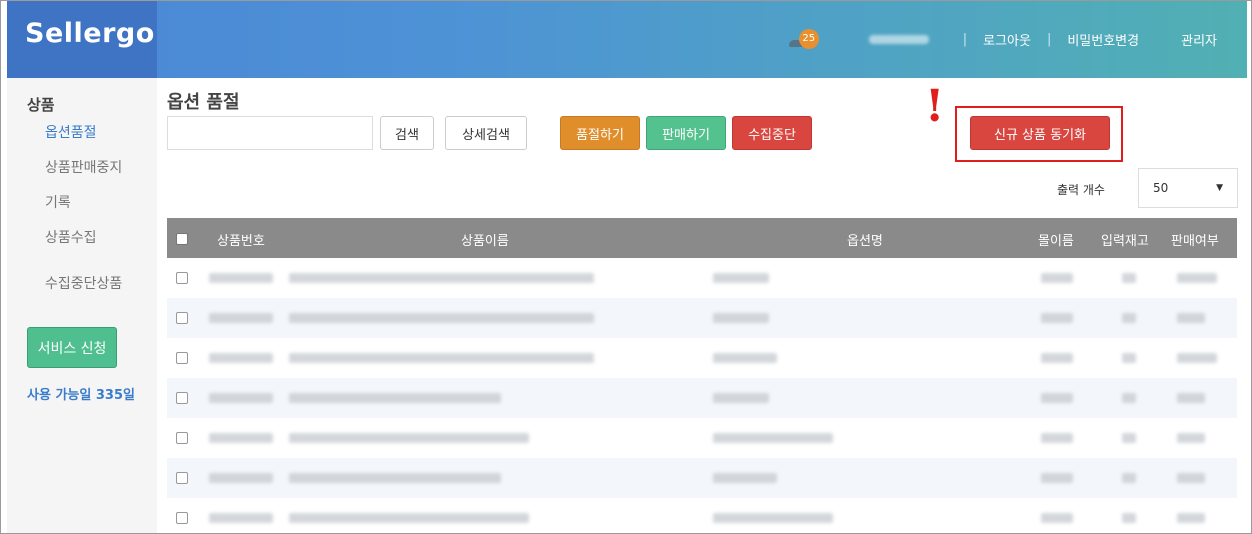 The width and height of the screenshot is (1252, 534). Describe the element at coordinates (1007, 39) in the screenshot. I see `logout-link: 로그아웃` at that location.